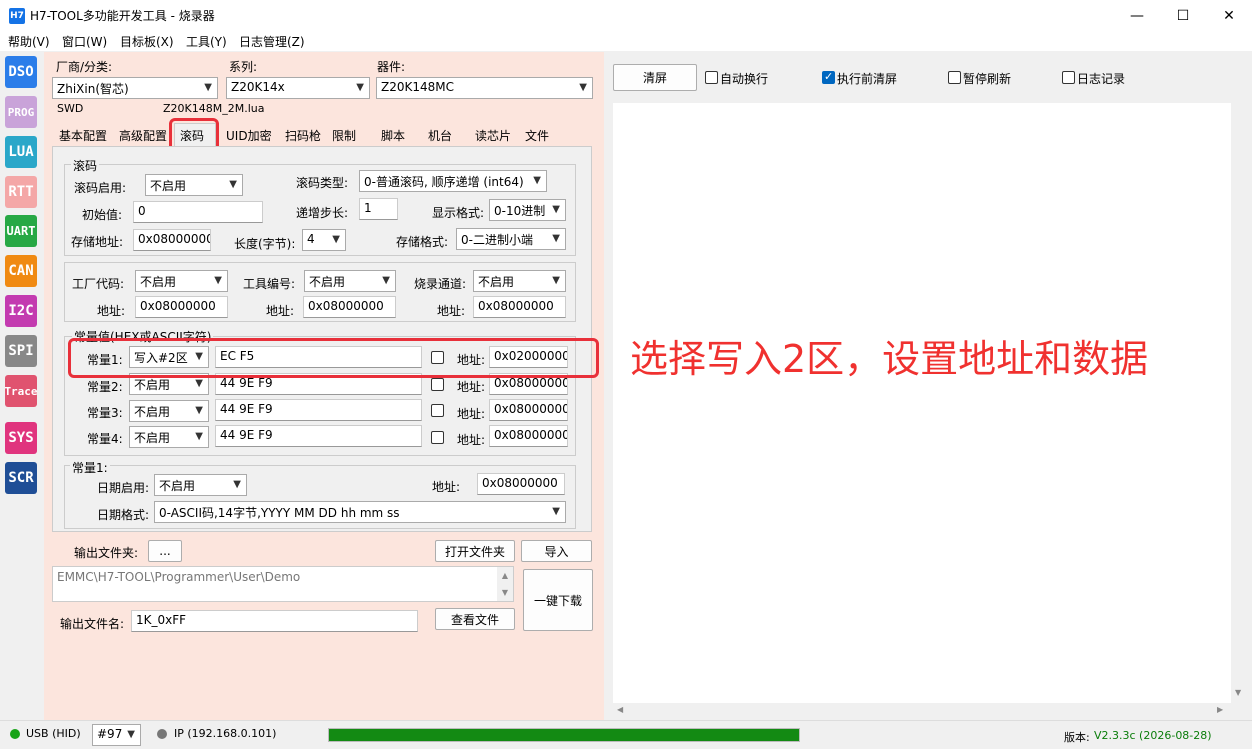 The image size is (1252, 749). Describe the element at coordinates (324, 240) in the screenshot. I see `rolling-len-select: 4 ▼` at that location.